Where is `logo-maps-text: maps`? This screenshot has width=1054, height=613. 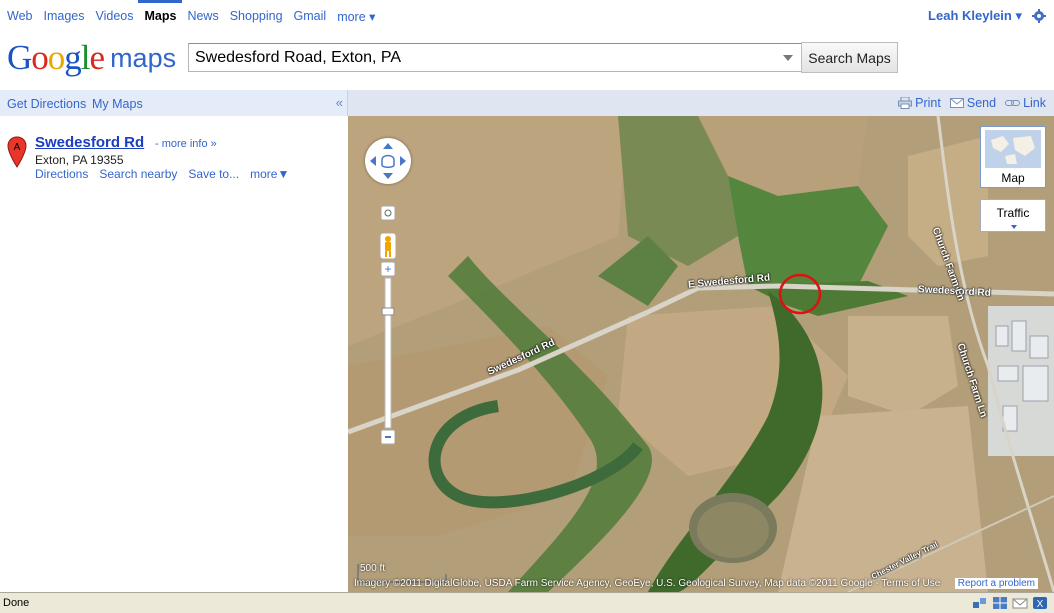
logo-maps-text: maps is located at coordinates (143, 58).